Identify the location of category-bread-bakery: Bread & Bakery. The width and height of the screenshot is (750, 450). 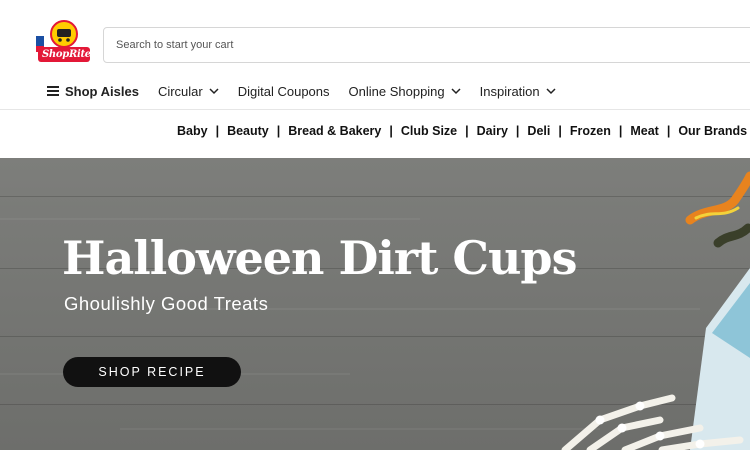
(334, 131).